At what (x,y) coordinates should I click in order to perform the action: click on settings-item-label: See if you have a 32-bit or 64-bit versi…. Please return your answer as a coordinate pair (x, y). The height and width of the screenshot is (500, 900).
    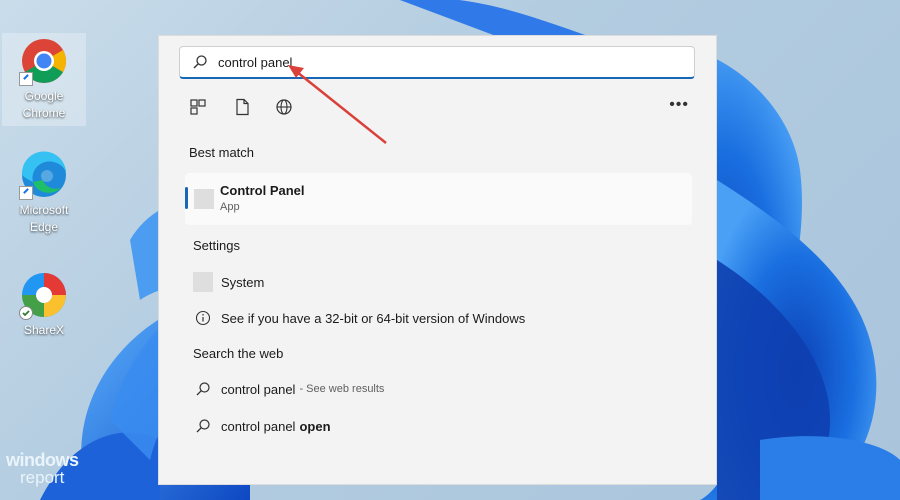
    Looking at the image, I should click on (373, 318).